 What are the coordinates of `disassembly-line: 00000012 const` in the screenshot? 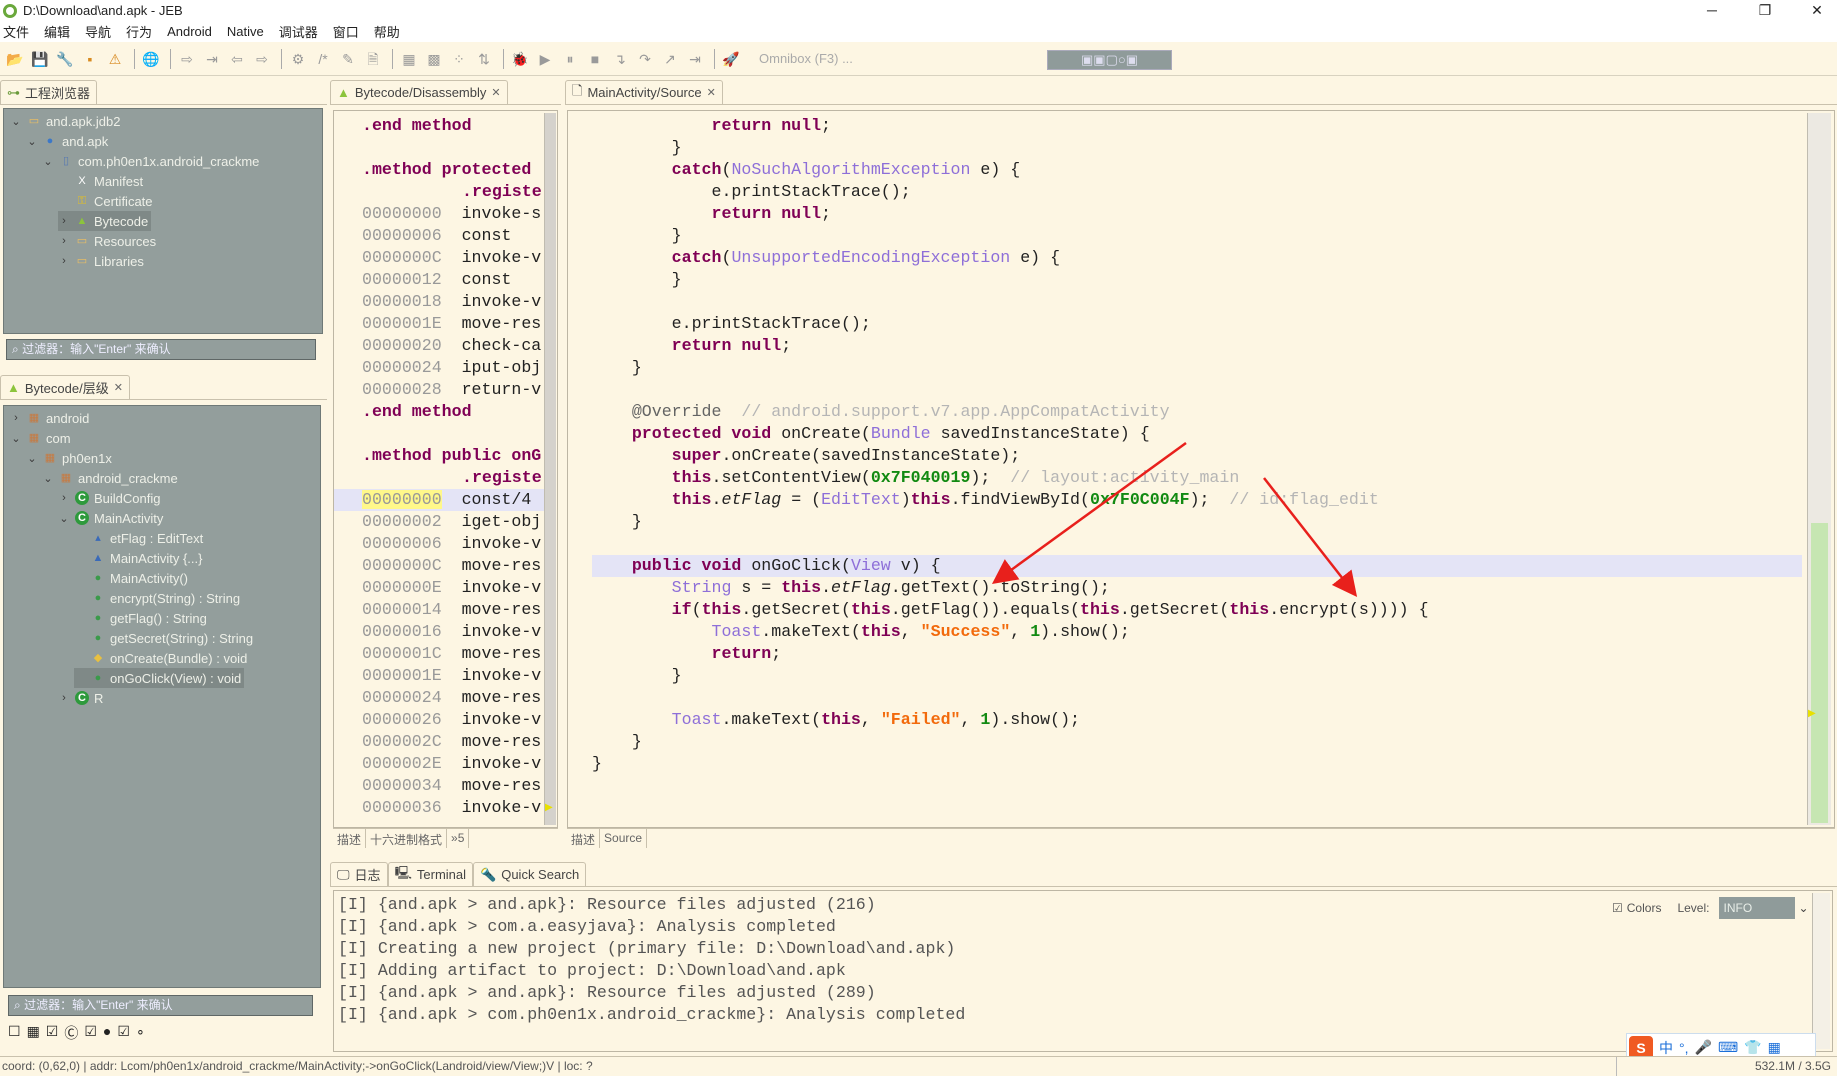 It's located at (439, 280).